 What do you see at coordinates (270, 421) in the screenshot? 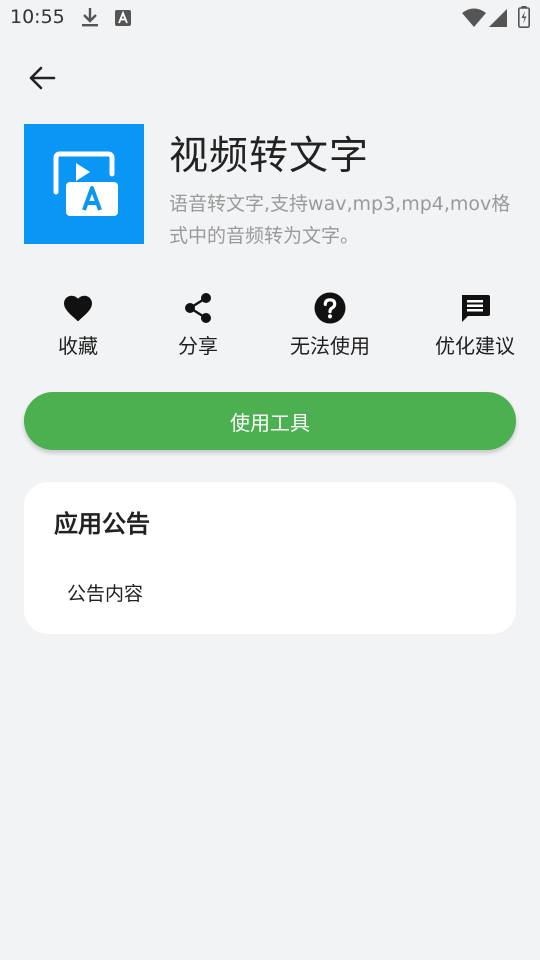
I see `use-tool-button: 使用工具` at bounding box center [270, 421].